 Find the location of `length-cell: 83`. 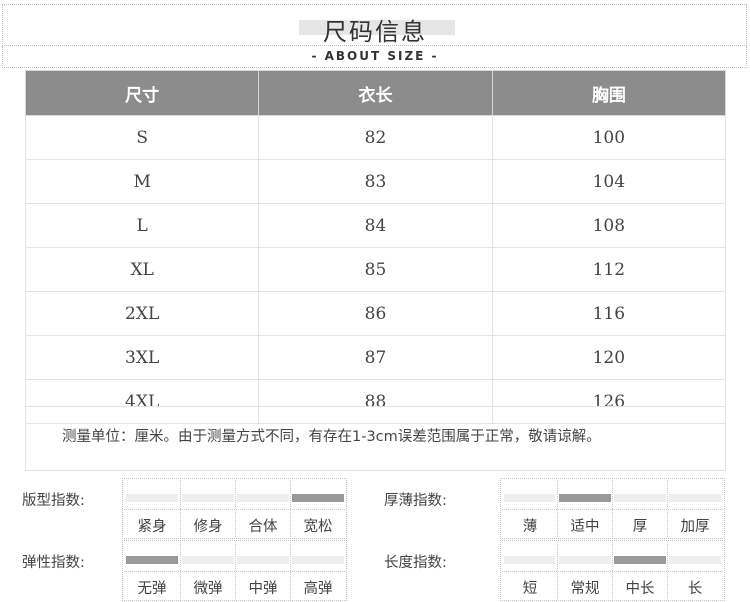

length-cell: 83 is located at coordinates (375, 181).